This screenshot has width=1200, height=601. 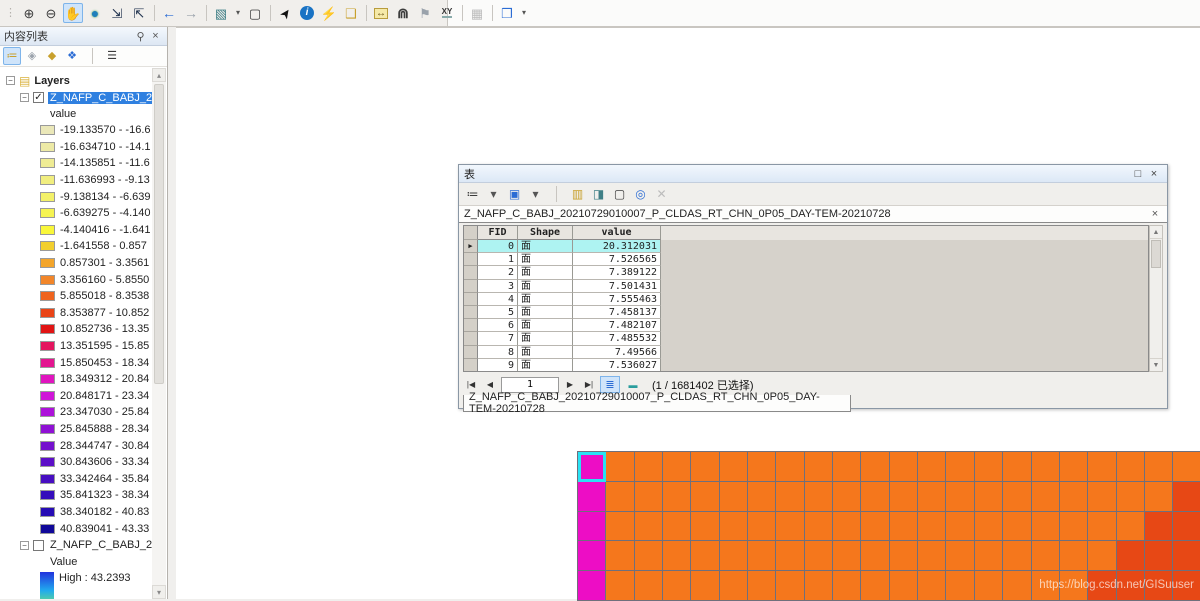 I want to click on collapse-icon: −, so click(x=24, y=97).